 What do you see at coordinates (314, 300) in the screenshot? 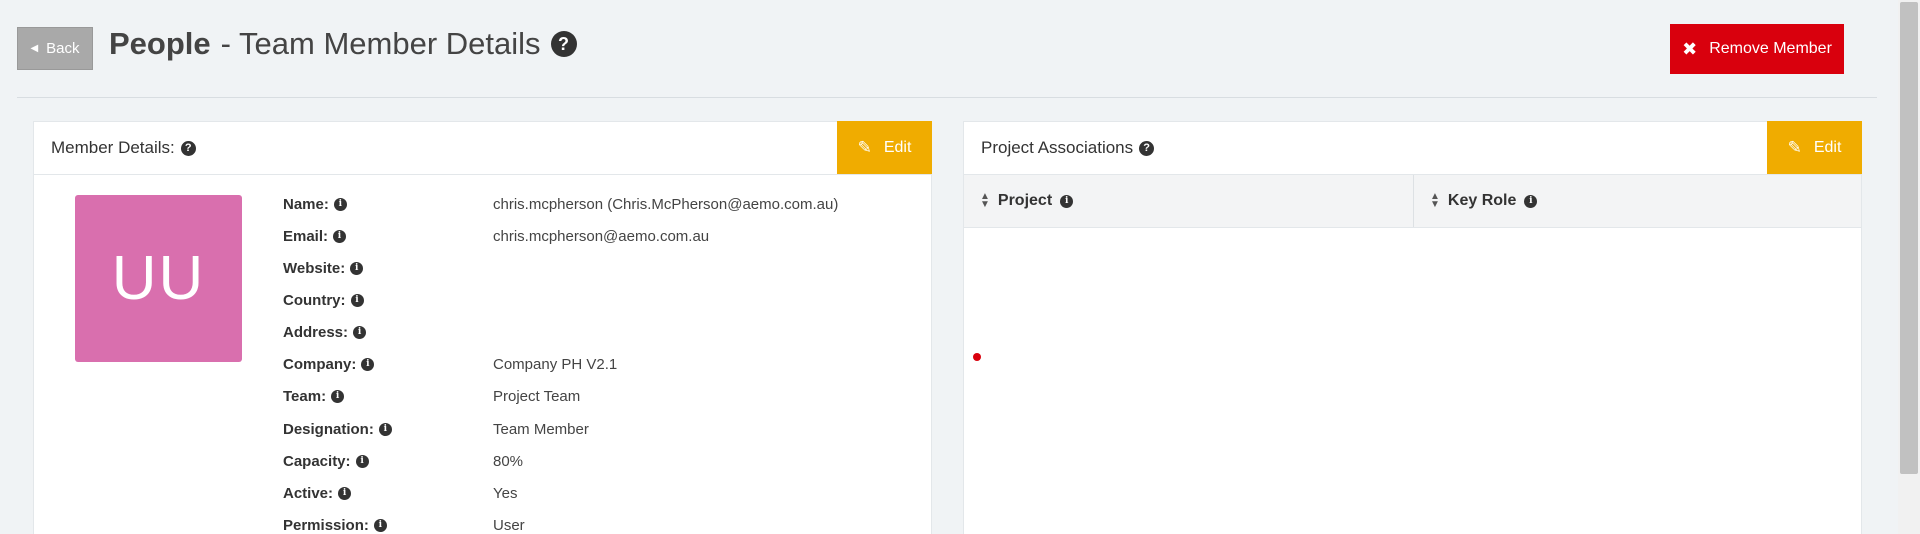
I see `detail-label: Country:` at bounding box center [314, 300].